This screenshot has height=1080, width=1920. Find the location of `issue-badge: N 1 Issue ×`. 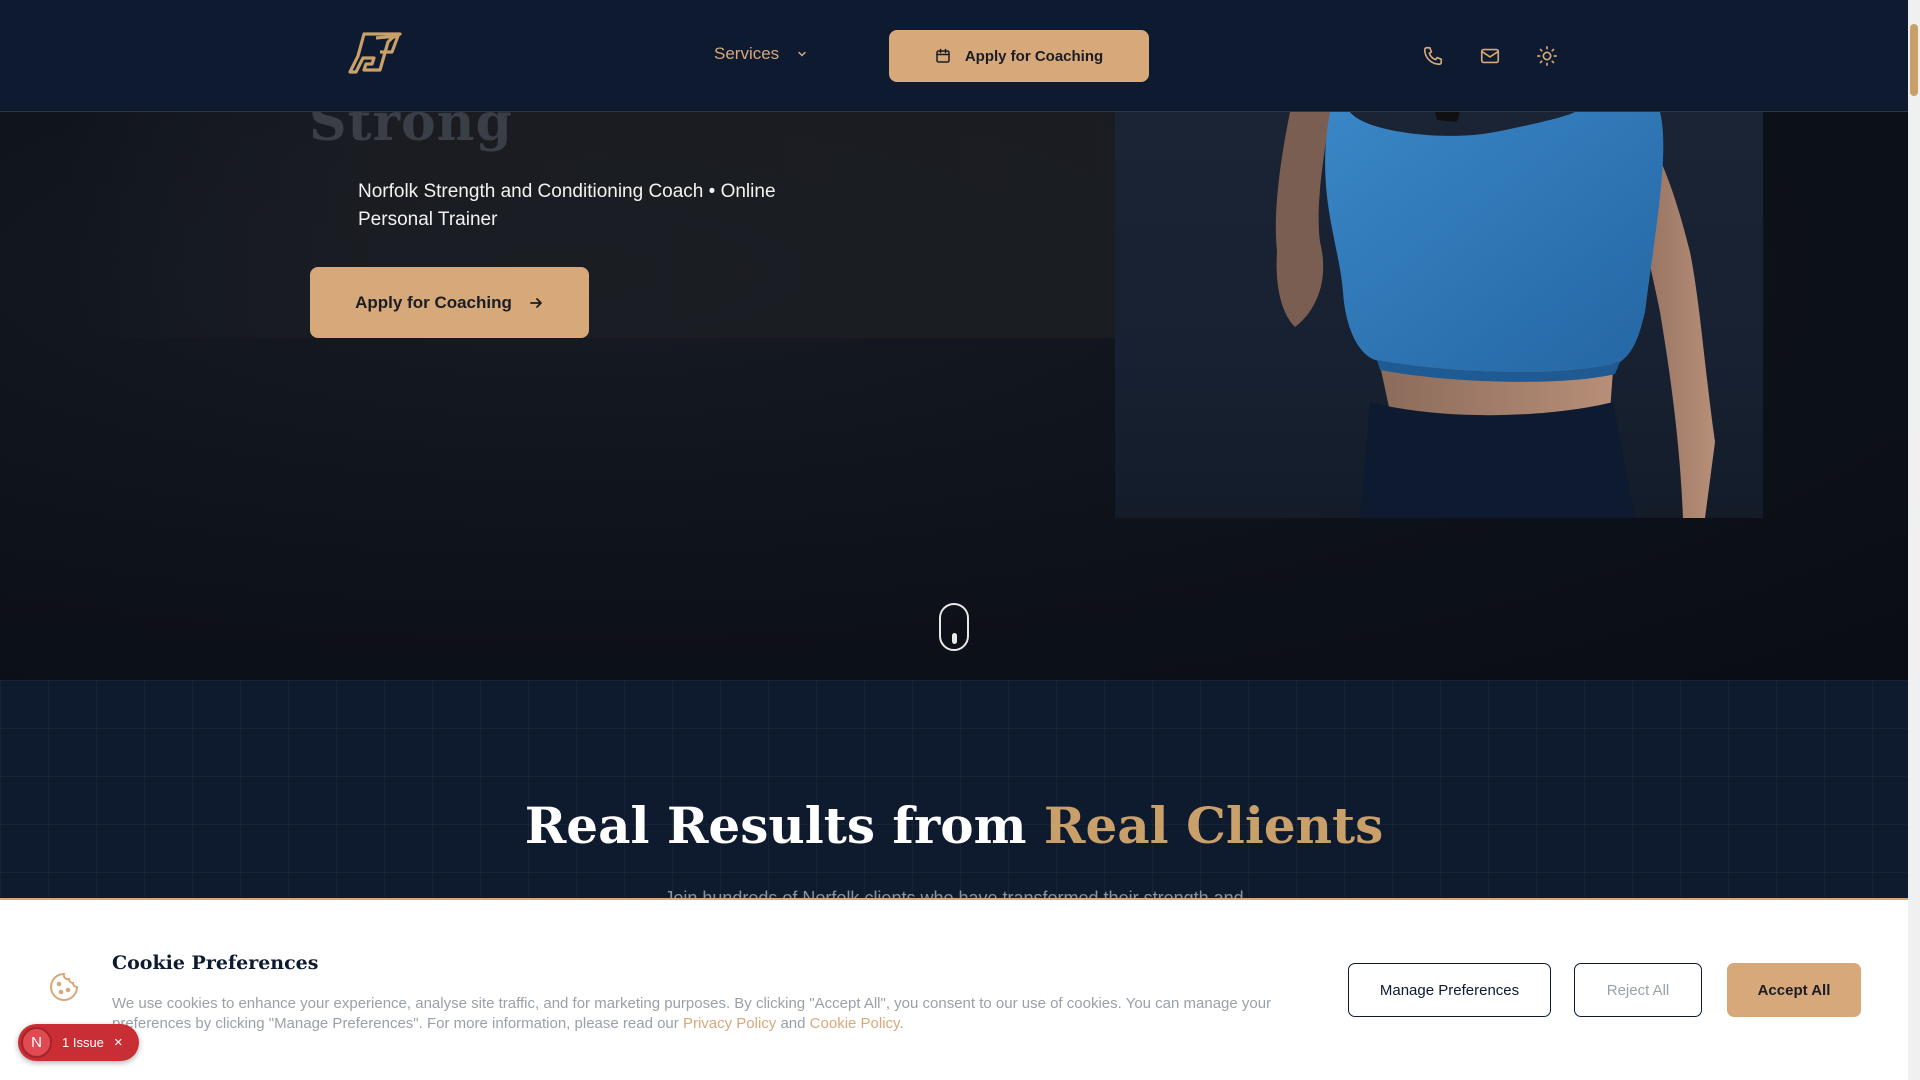

issue-badge: N 1 Issue × is located at coordinates (78, 1042).